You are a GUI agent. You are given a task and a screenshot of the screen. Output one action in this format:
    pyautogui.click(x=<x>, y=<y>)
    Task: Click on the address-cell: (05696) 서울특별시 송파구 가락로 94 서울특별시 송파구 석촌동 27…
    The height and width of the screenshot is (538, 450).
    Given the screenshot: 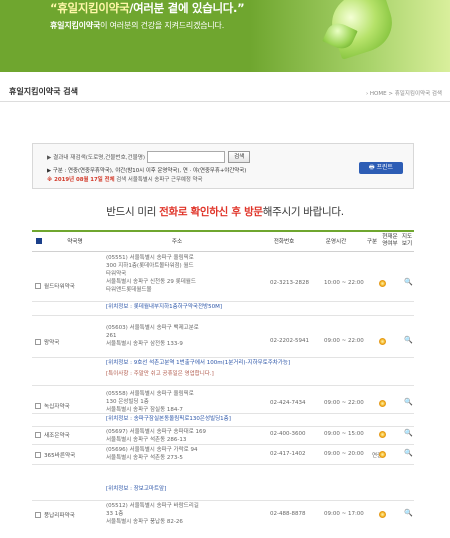 What is the action you would take?
    pyautogui.click(x=152, y=454)
    